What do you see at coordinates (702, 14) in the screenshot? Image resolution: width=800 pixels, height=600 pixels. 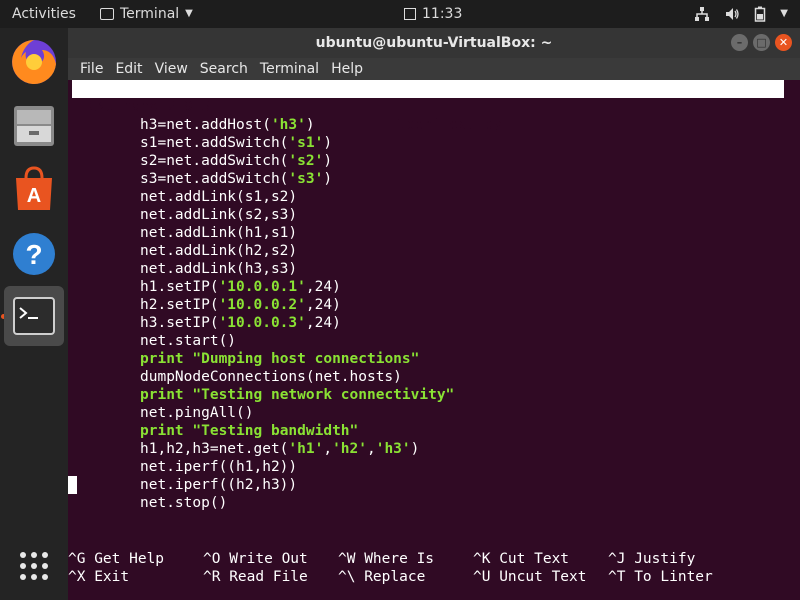 I see `network-icon` at bounding box center [702, 14].